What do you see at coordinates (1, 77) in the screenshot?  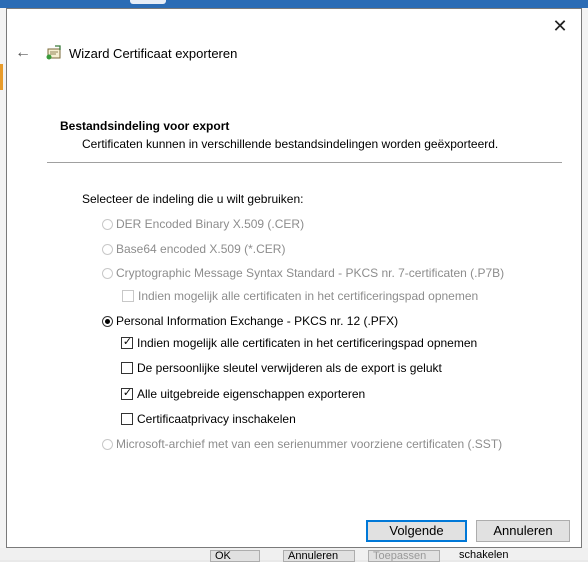 I see `background-accent` at bounding box center [1, 77].